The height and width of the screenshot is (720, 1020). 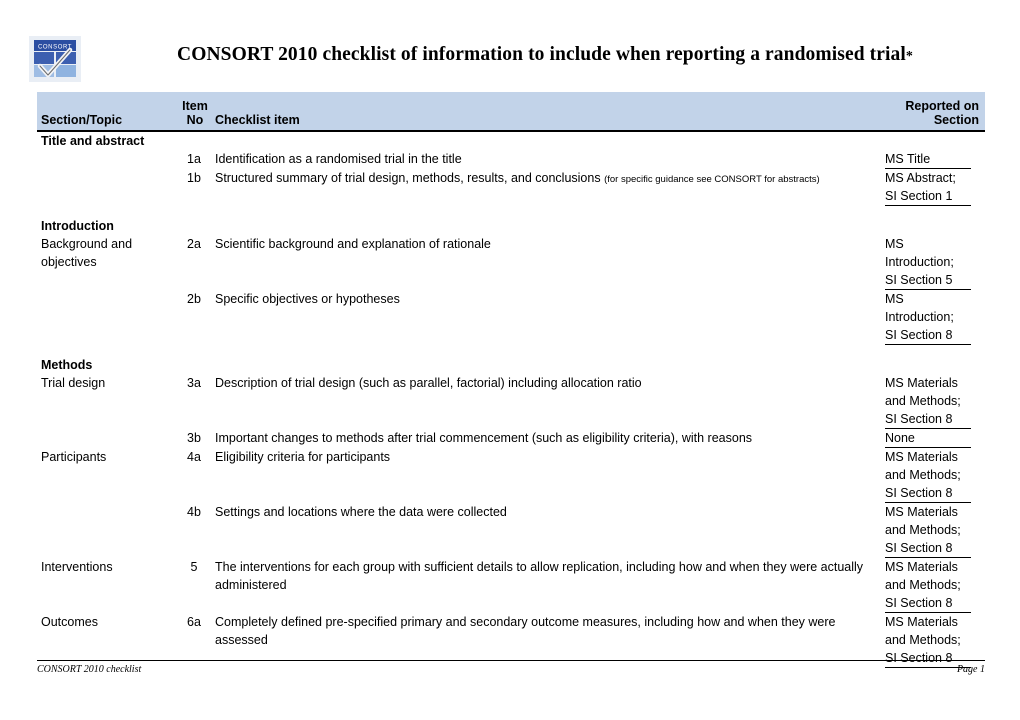 I want to click on title-asterisk: *, so click(x=909, y=56).